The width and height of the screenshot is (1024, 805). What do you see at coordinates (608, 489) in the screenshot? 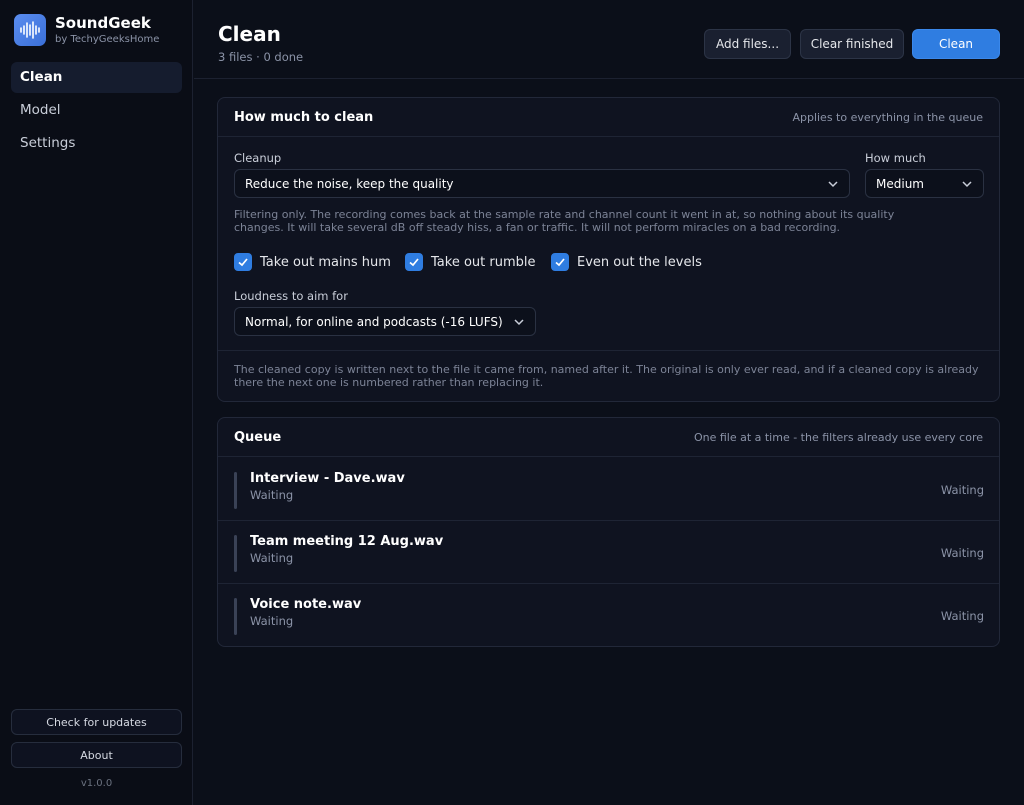
I see `queue-item: Interview - Dave.wav Waiting Waiting` at bounding box center [608, 489].